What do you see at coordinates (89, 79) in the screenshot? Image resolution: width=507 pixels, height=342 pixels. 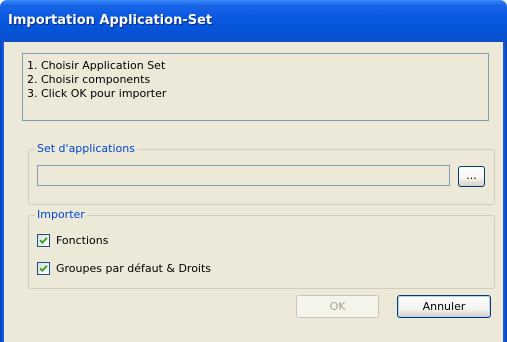 I see `instruction-line-2: 2. Choisir components` at bounding box center [89, 79].